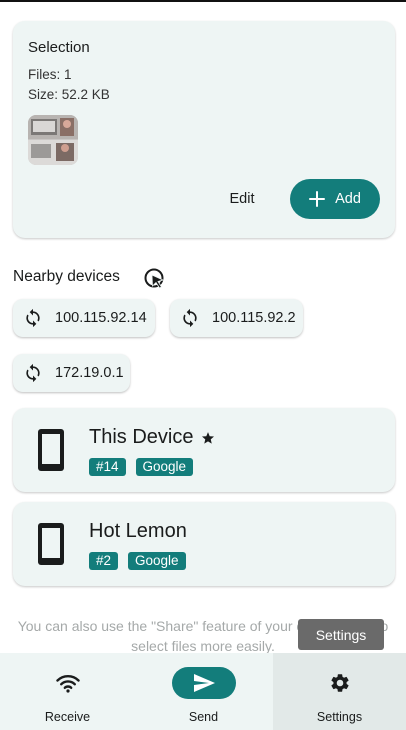 This screenshot has width=406, height=730. I want to click on nearby-address-chip: 172.19.0.1, so click(71, 373).